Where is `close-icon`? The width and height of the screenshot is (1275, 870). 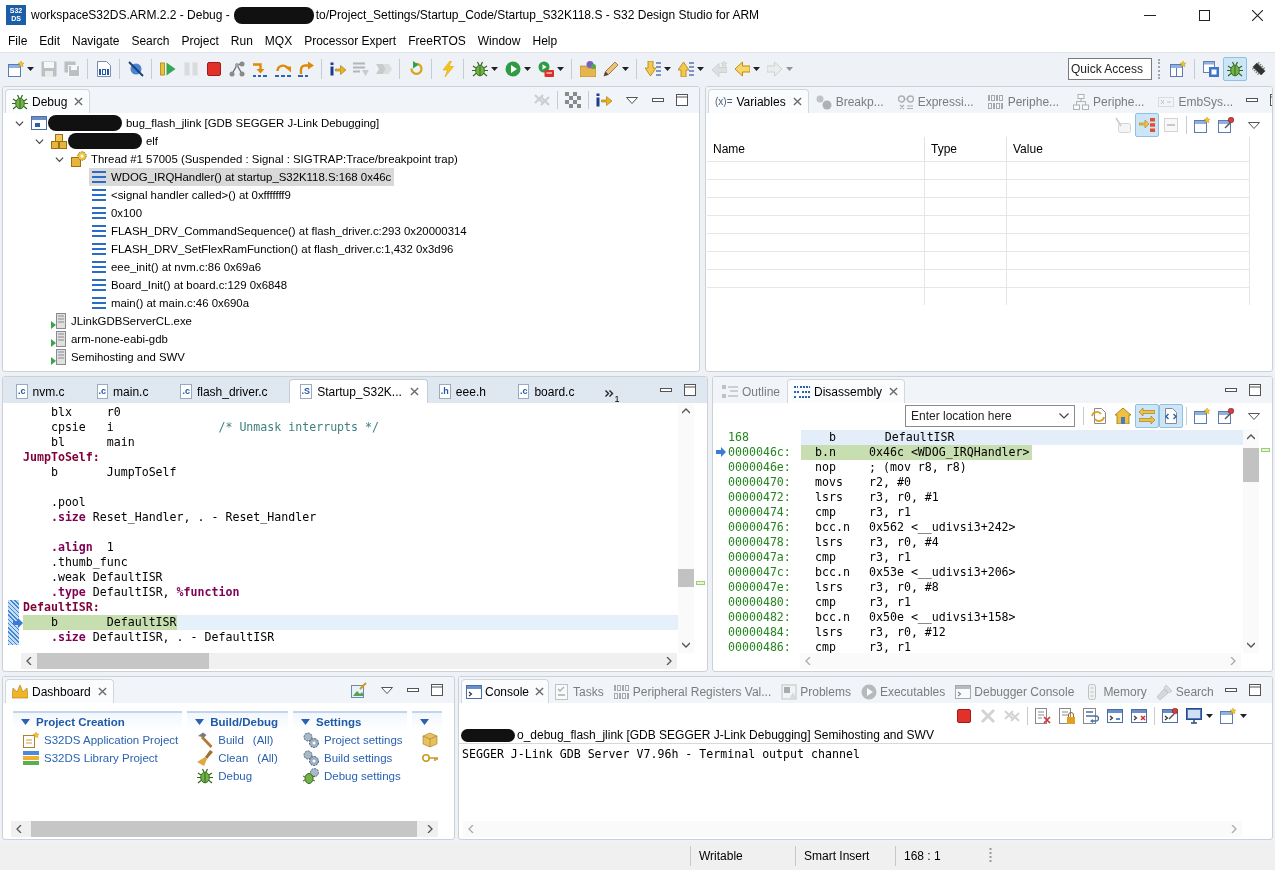 close-icon is located at coordinates (1257, 15).